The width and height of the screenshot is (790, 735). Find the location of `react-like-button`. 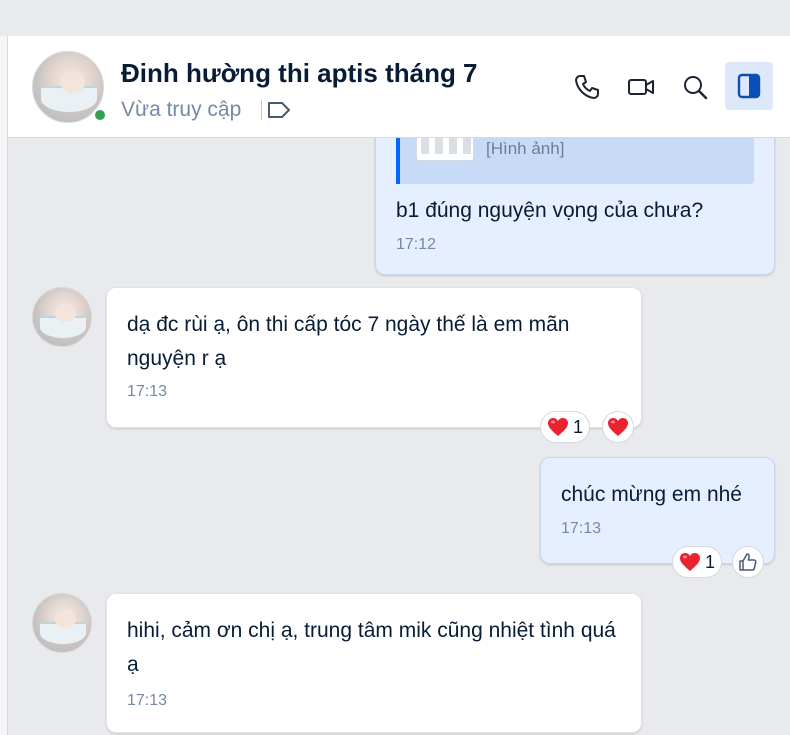

react-like-button is located at coordinates (748, 562).